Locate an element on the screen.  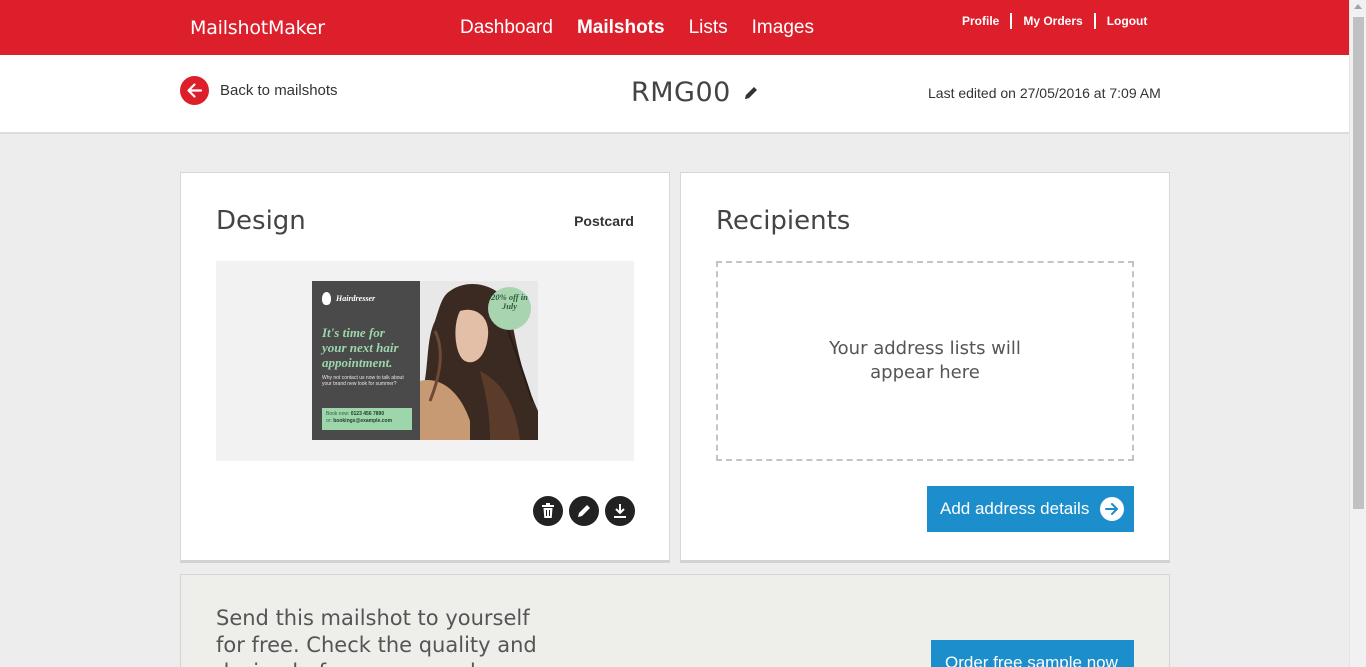
mailshot-title: RMG00 is located at coordinates (681, 92).